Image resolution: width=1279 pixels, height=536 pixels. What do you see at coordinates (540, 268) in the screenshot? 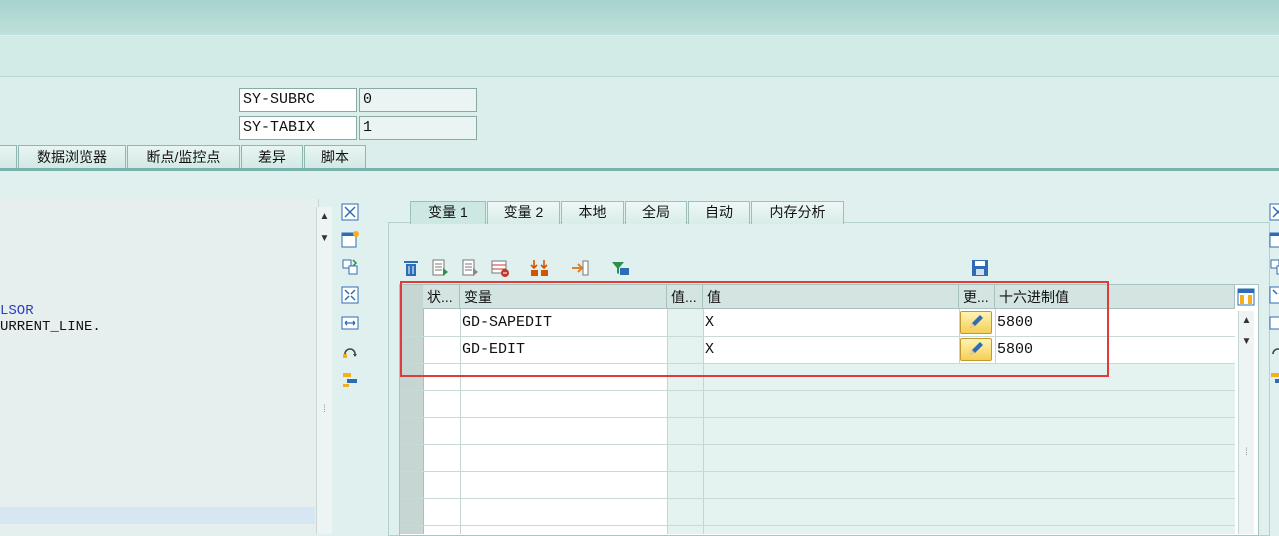
I see `sort-icon` at bounding box center [540, 268].